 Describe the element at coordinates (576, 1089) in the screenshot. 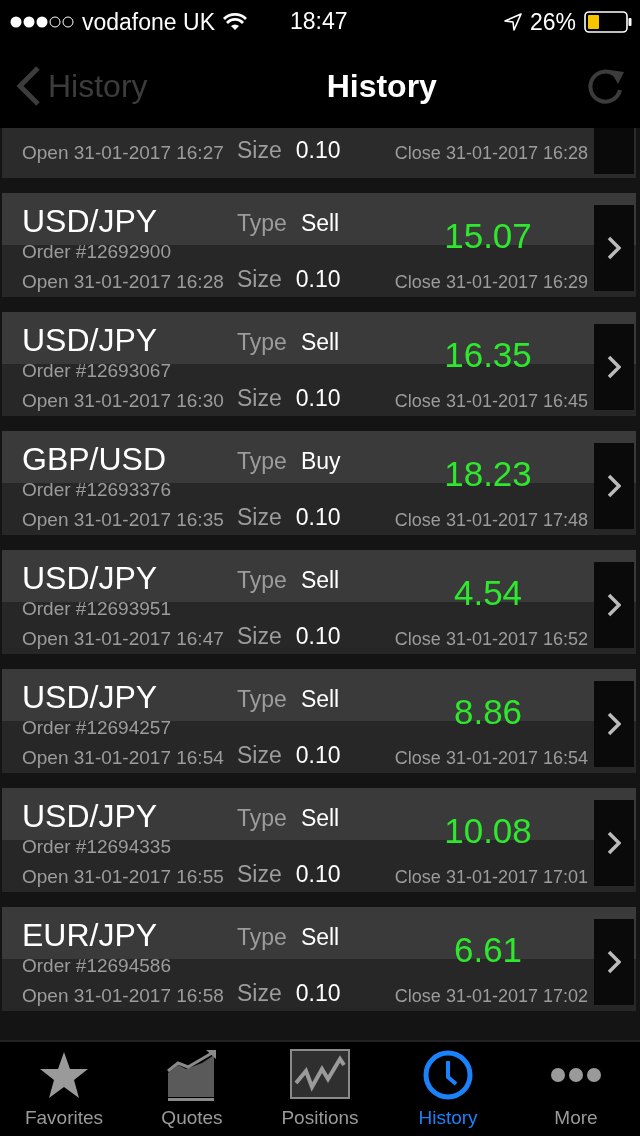

I see `tab-item: More` at that location.